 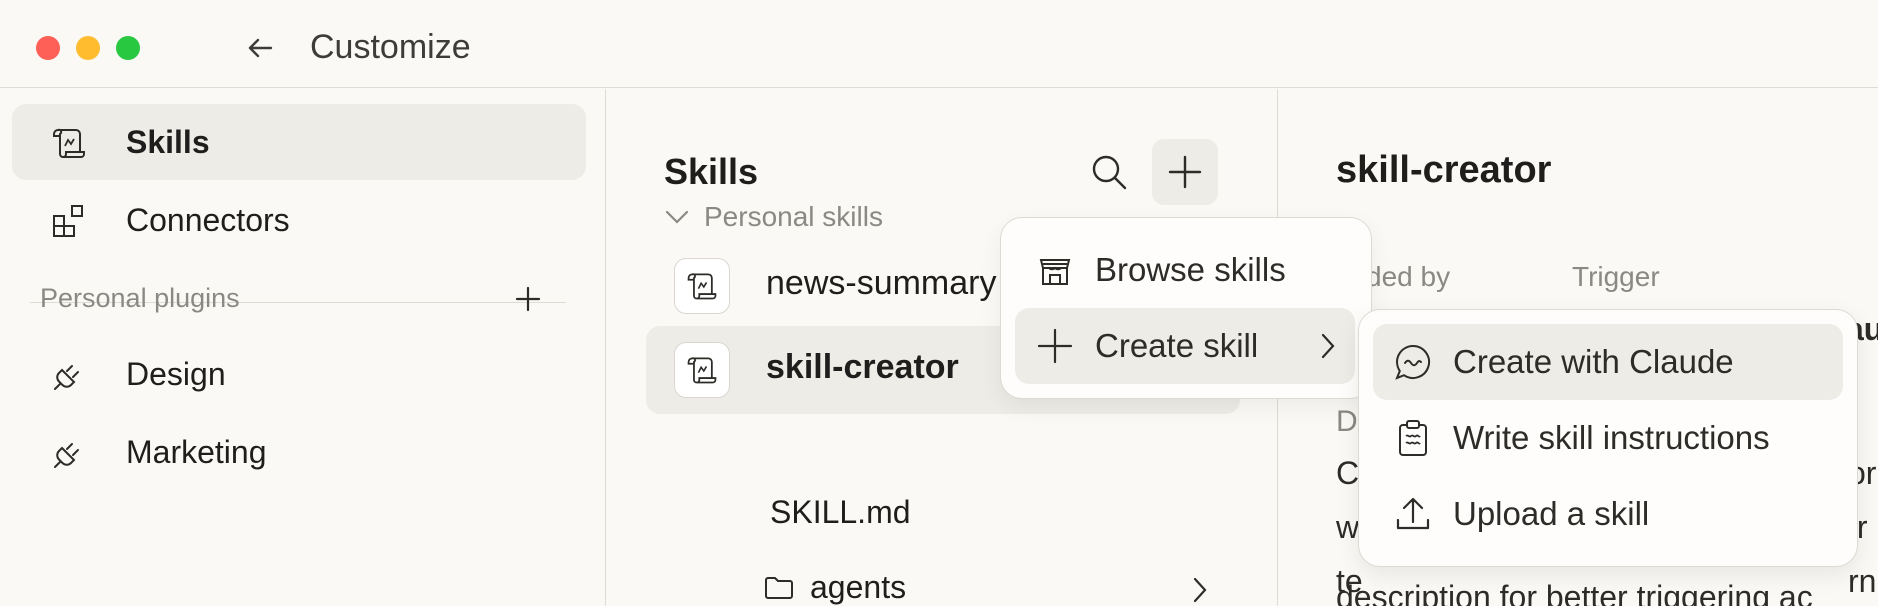 What do you see at coordinates (196, 451) in the screenshot?
I see `sidebar-item-label: Marketing` at bounding box center [196, 451].